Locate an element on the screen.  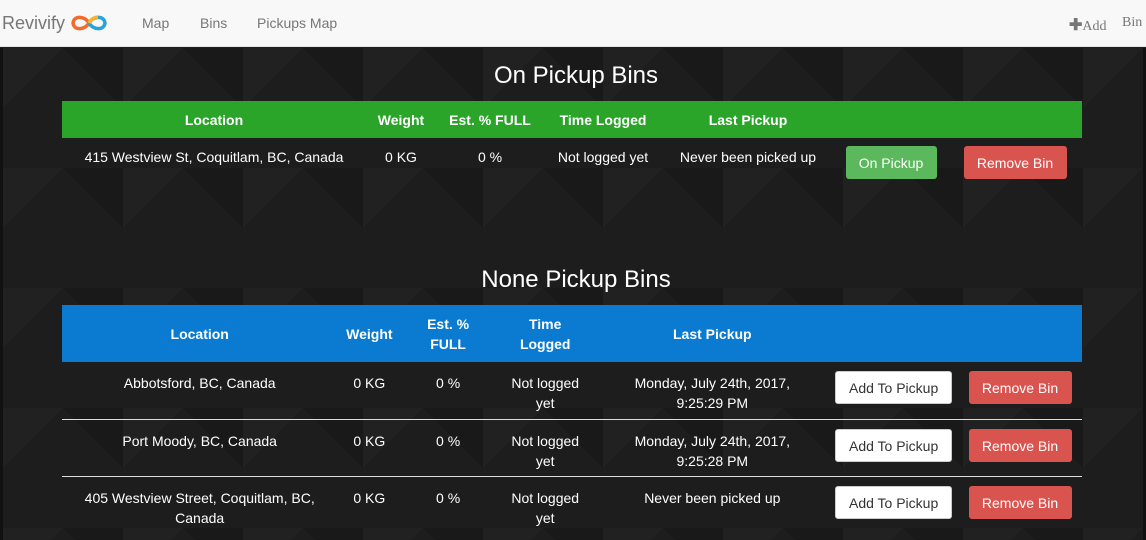
brand: Revivify is located at coordinates (56, 23).